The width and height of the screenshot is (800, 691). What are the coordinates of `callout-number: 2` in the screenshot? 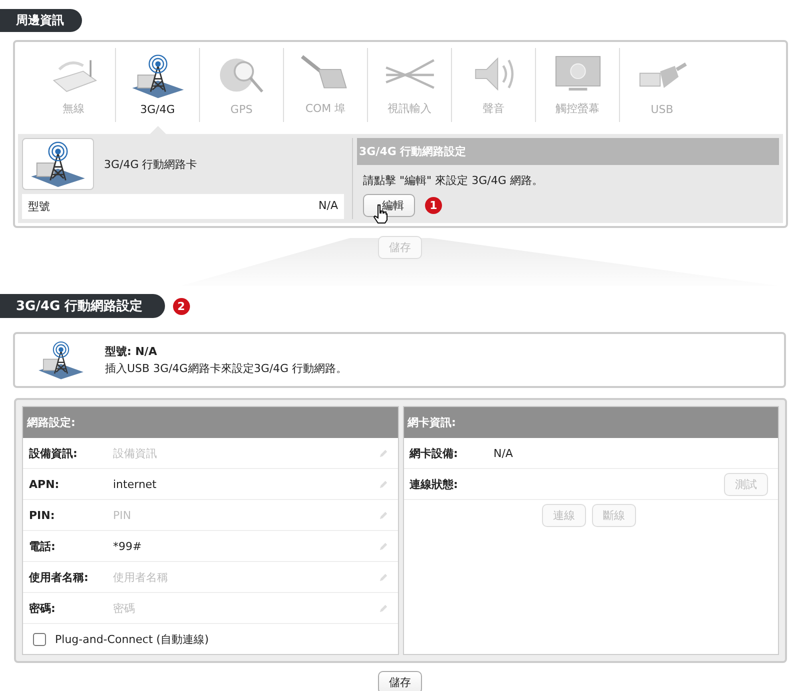 It's located at (181, 306).